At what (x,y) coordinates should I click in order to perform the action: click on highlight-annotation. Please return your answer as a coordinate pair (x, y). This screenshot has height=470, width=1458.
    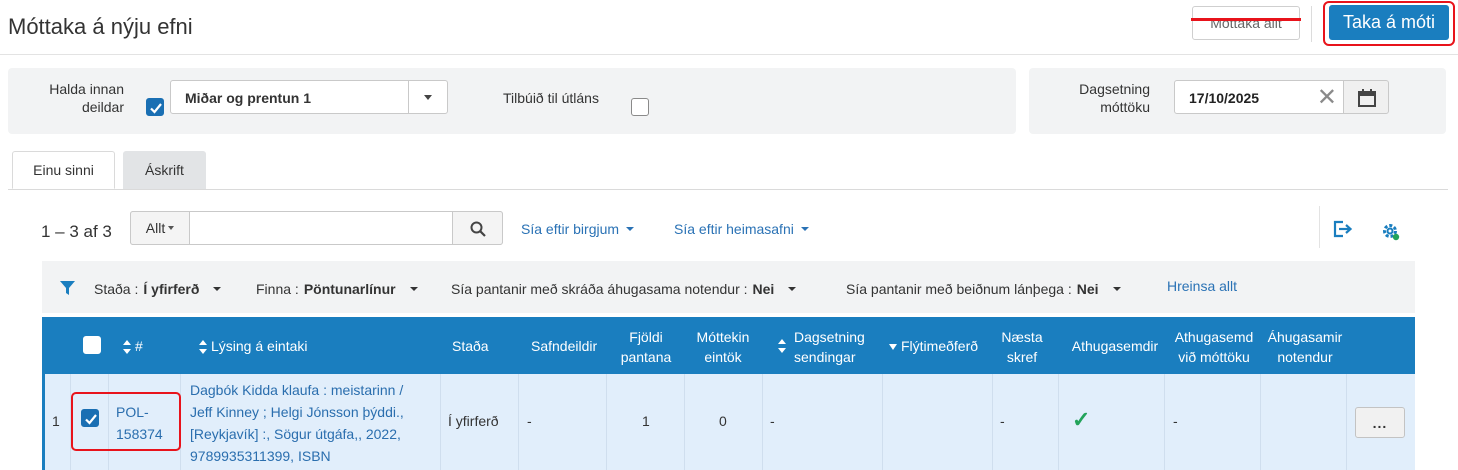
    Looking at the image, I should click on (126, 421).